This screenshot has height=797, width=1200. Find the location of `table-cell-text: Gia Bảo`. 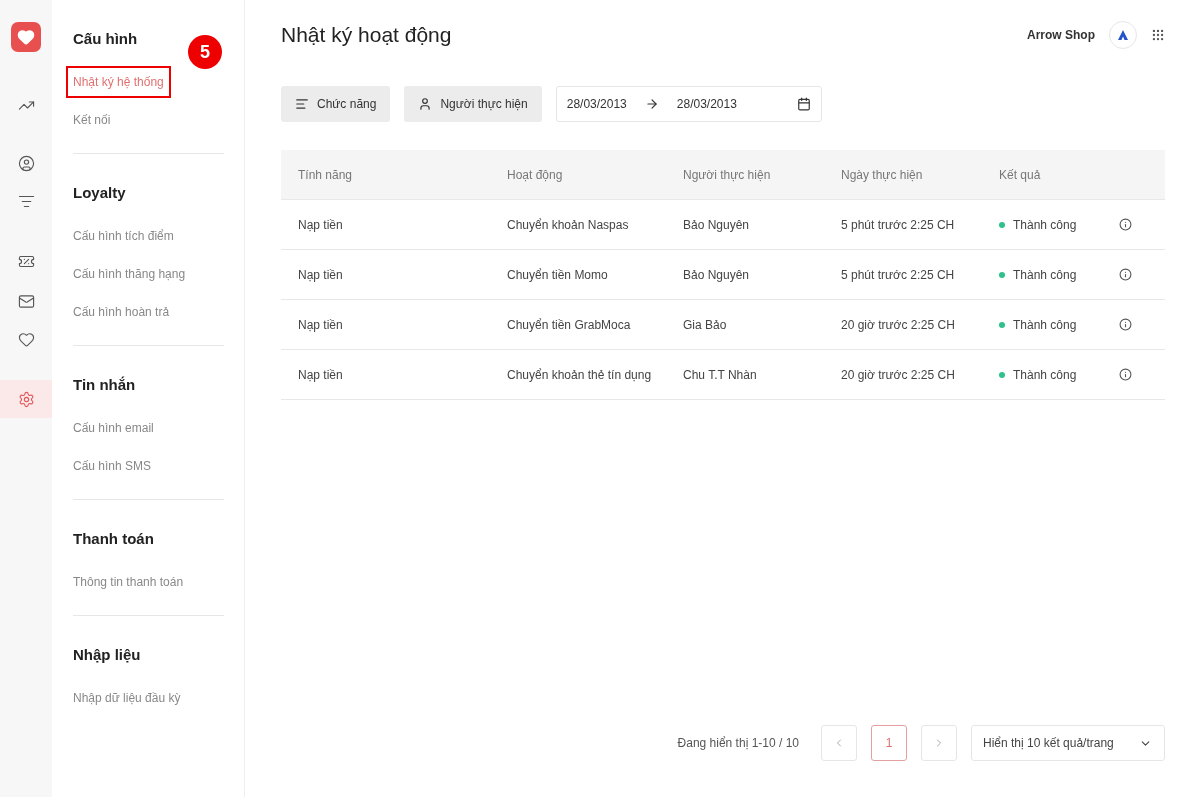

table-cell-text: Gia Bảo is located at coordinates (705, 324).